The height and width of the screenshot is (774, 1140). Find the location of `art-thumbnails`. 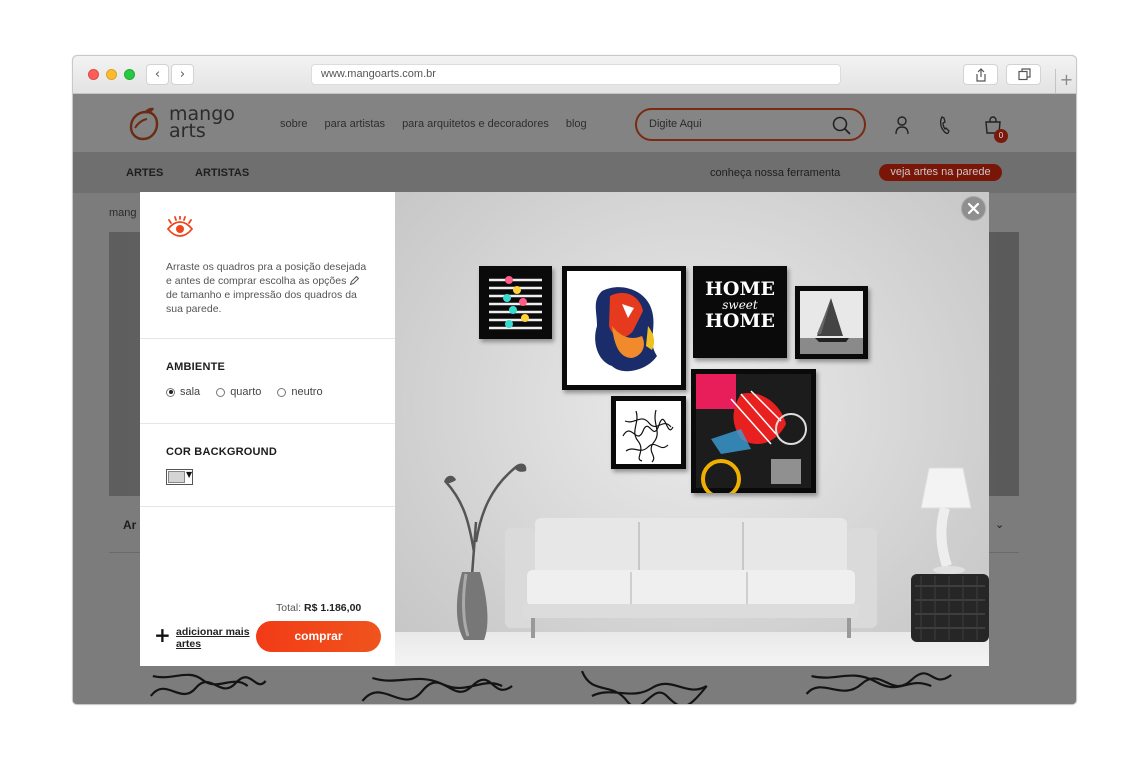

art-thumbnails is located at coordinates (550, 687).